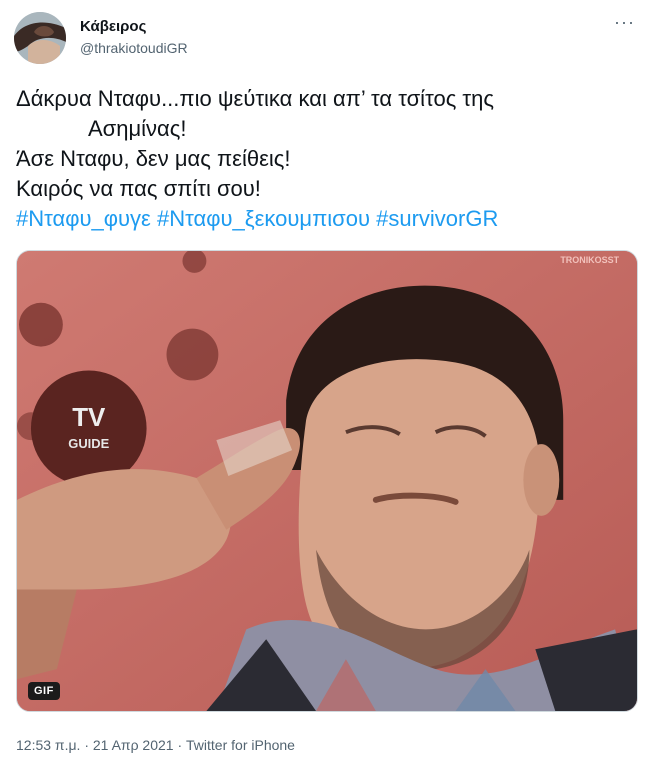  What do you see at coordinates (589, 260) in the screenshot?
I see `watermark: TRONIKOSST` at bounding box center [589, 260].